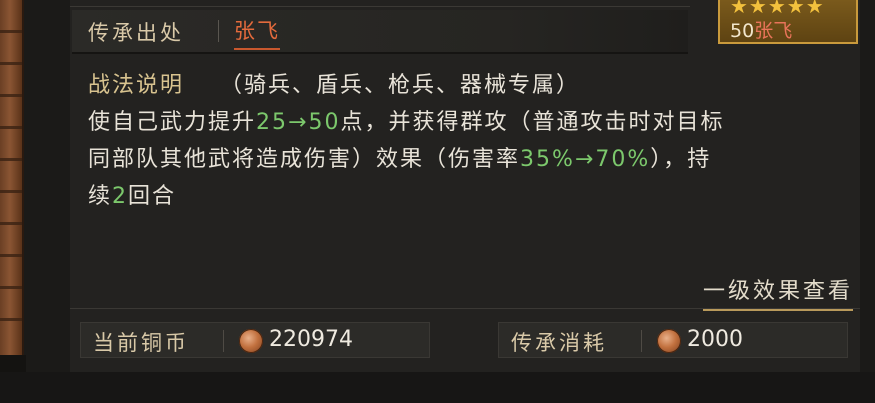 Image resolution: width=875 pixels, height=403 pixels. Describe the element at coordinates (777, 292) in the screenshot. I see `level1-effect-link: 一级效果查看` at that location.